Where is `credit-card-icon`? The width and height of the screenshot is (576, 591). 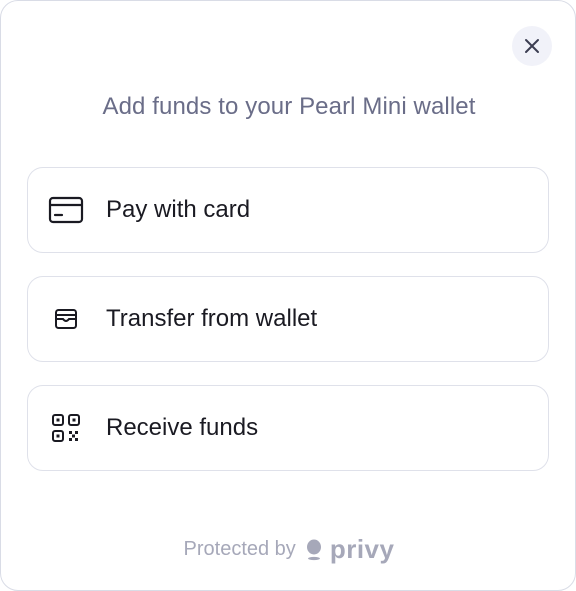
credit-card-icon is located at coordinates (66, 210).